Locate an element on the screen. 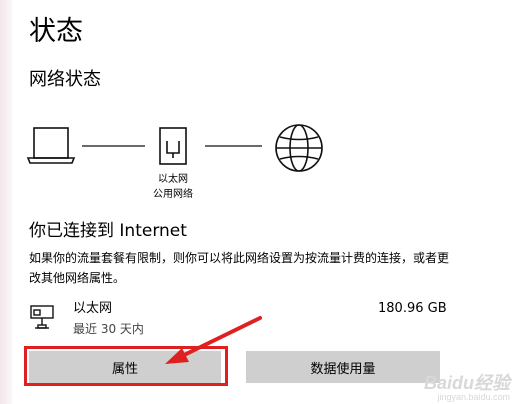  globe-icon is located at coordinates (299, 148).